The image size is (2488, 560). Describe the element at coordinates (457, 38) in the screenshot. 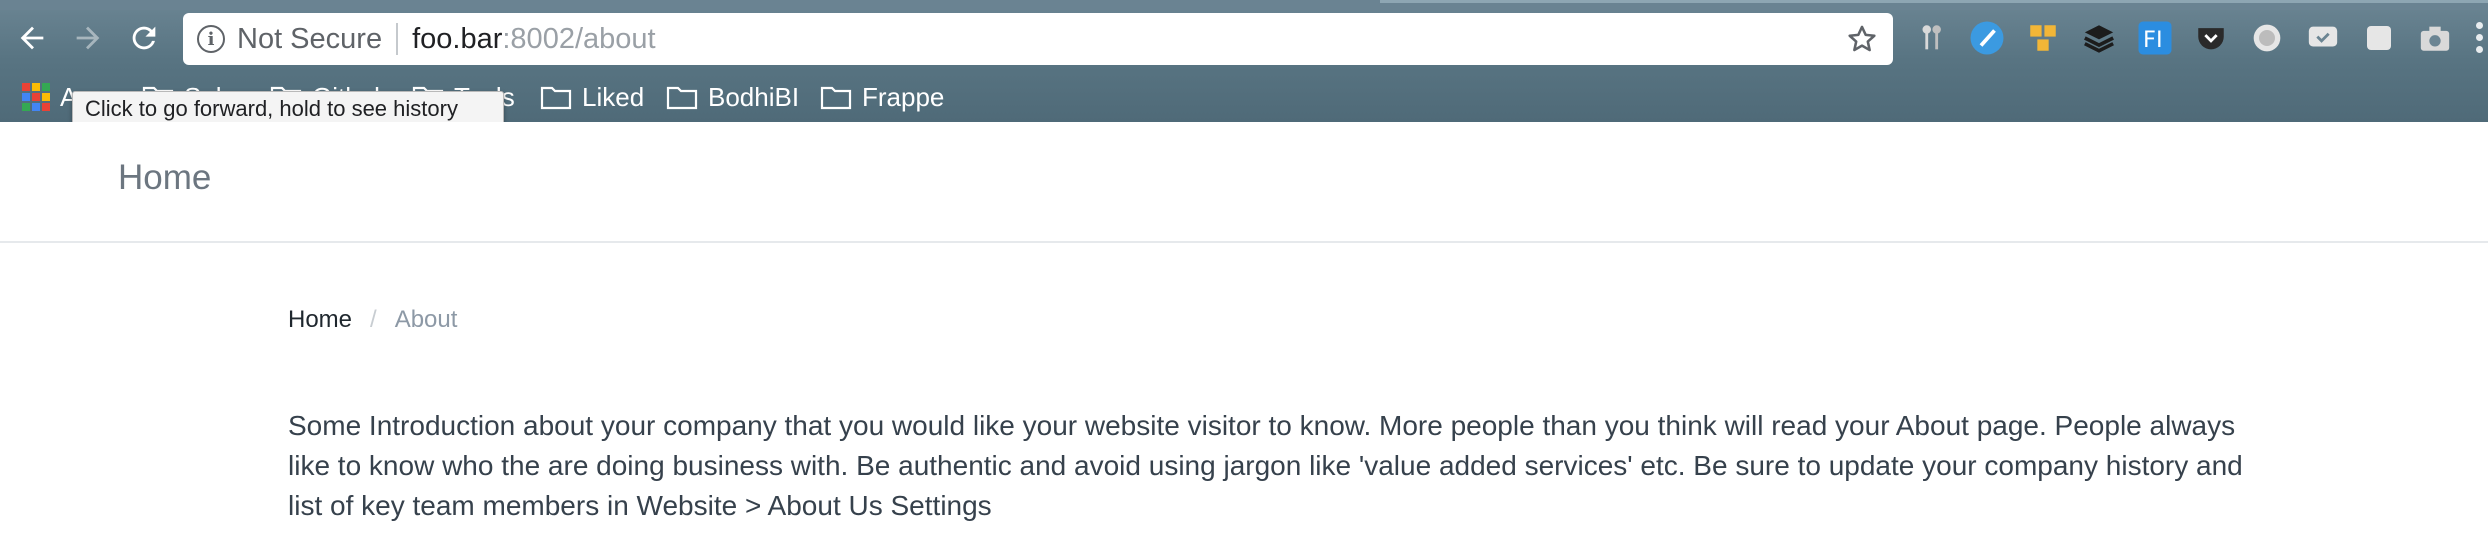

I see `url-host: foo.bar` at that location.